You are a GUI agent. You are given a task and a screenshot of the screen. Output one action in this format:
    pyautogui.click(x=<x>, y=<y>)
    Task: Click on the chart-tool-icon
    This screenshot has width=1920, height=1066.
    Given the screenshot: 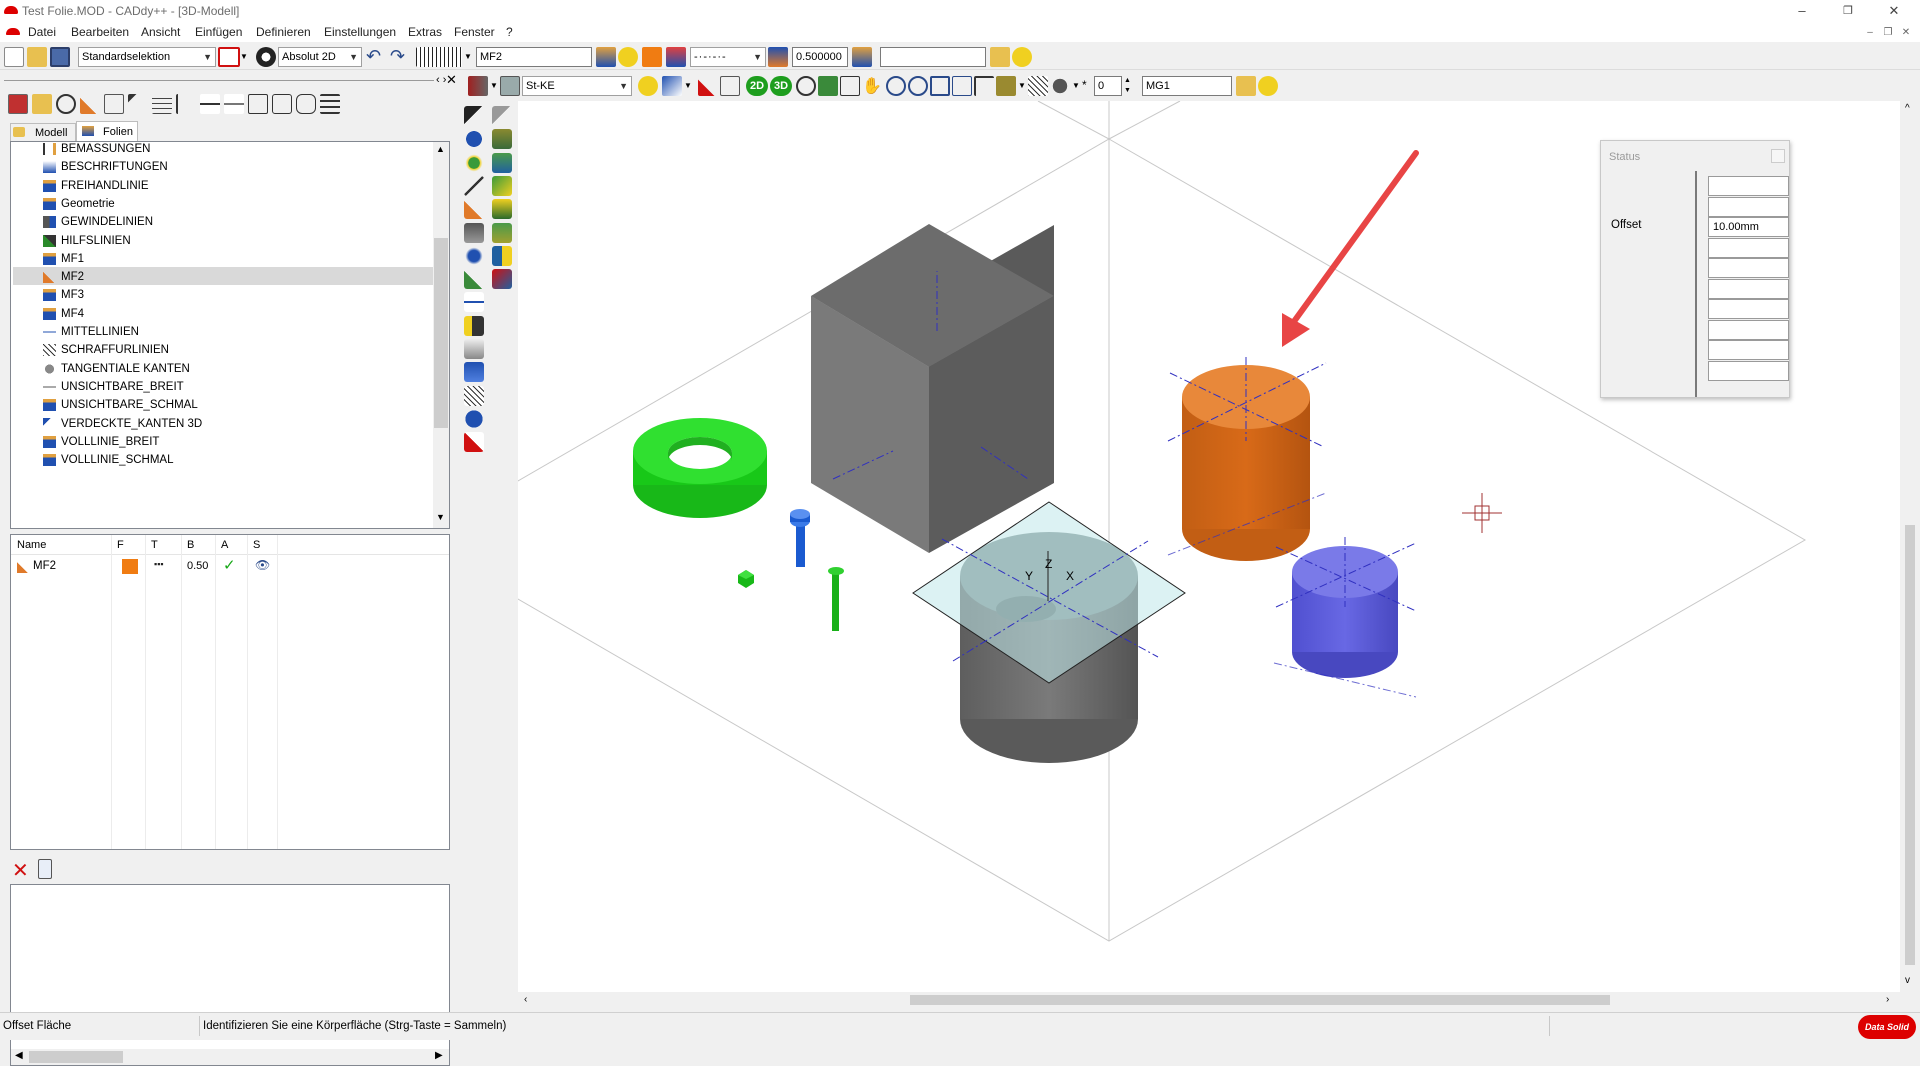 What is the action you would take?
    pyautogui.click(x=502, y=255)
    